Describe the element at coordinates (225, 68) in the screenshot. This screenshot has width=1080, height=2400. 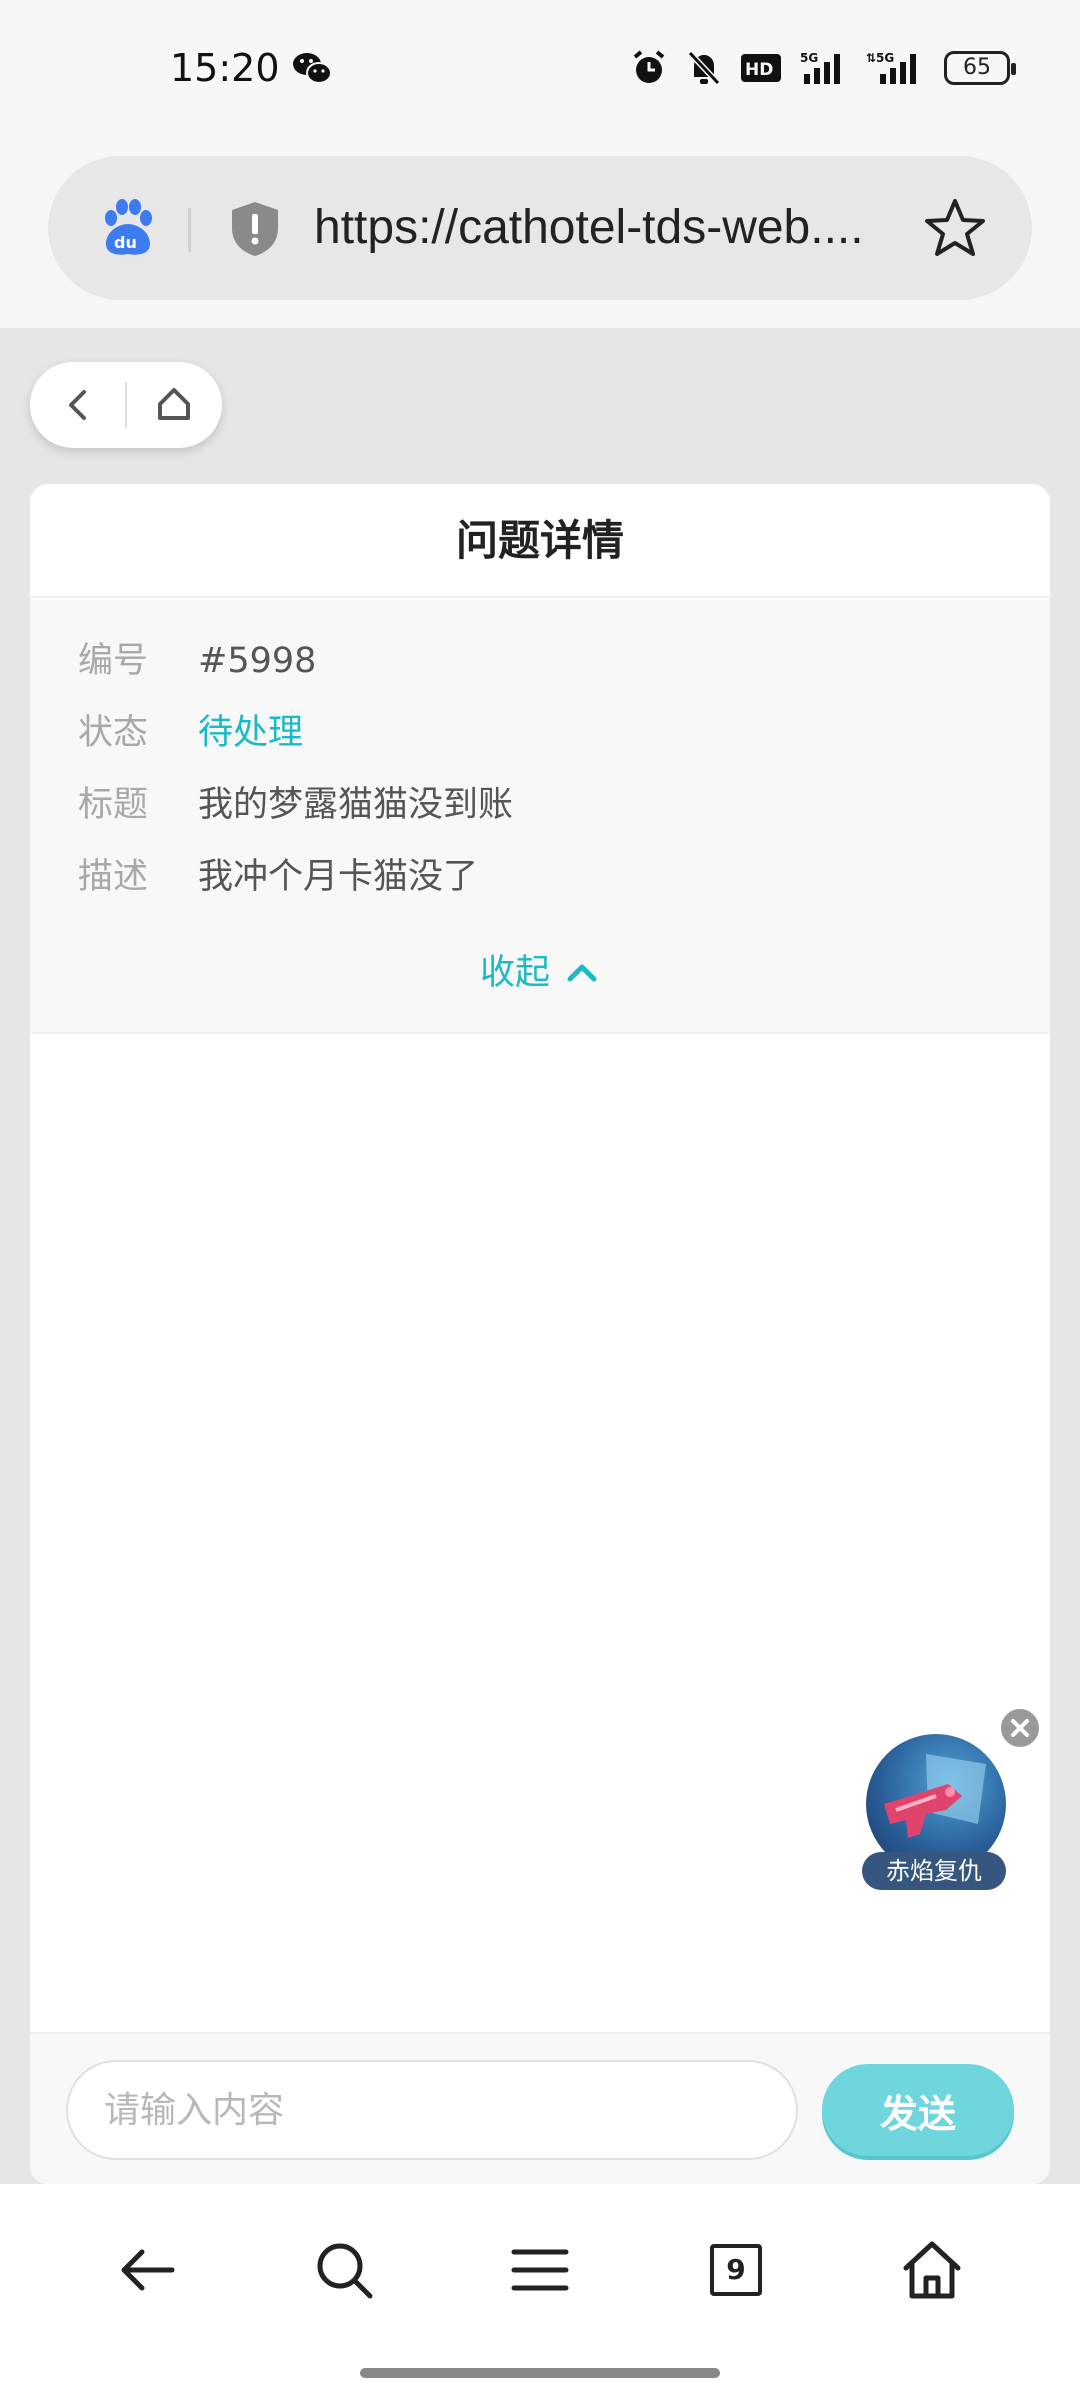
I see `status-time: 15:20` at that location.